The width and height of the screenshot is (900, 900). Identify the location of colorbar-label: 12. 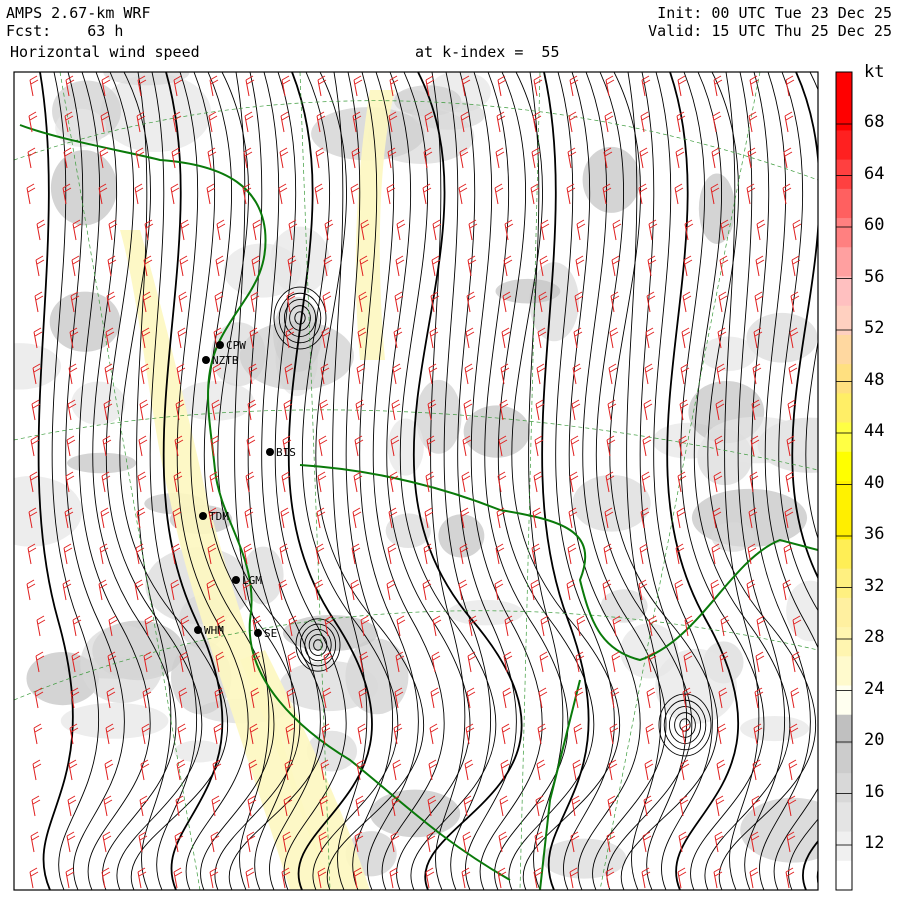
(874, 843).